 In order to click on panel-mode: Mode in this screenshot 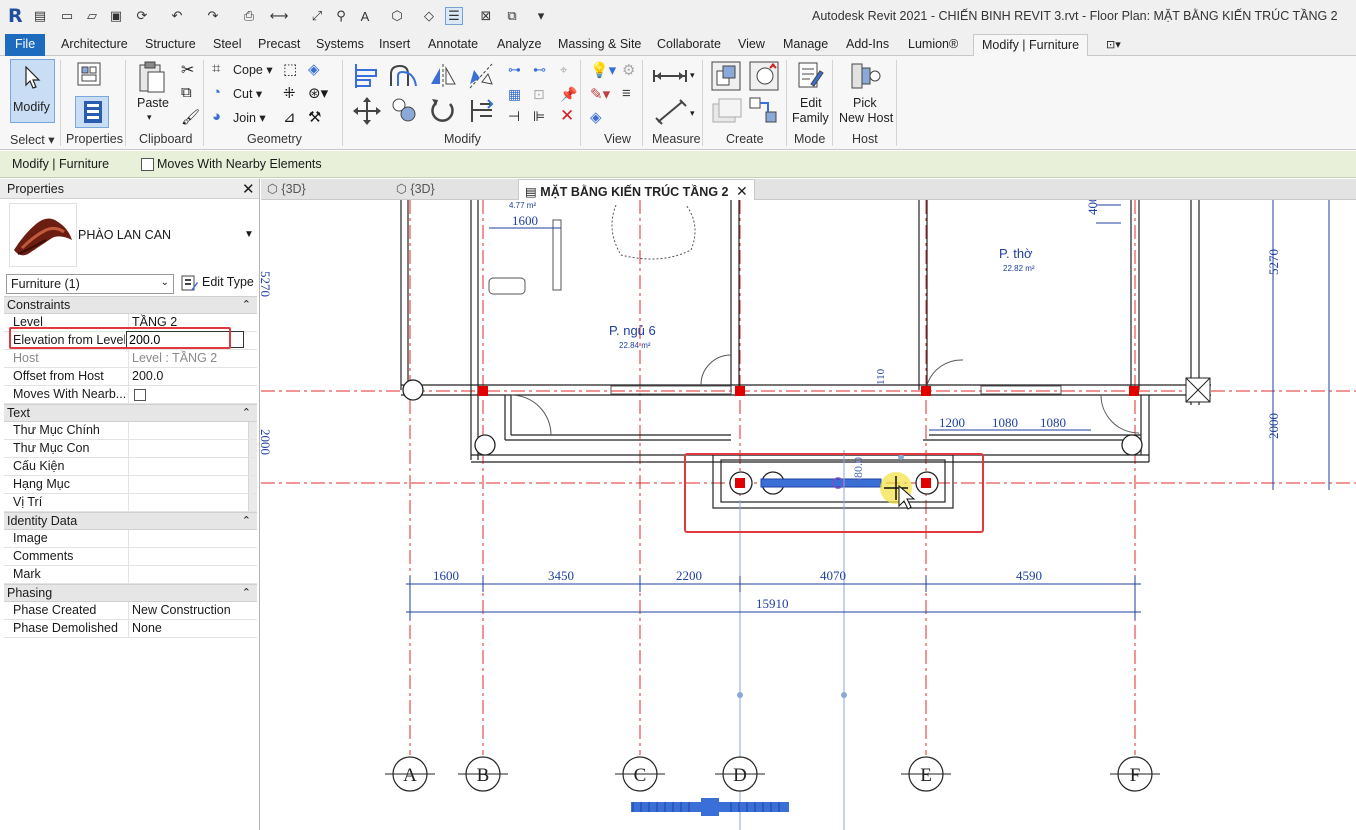, I will do `click(809, 139)`.